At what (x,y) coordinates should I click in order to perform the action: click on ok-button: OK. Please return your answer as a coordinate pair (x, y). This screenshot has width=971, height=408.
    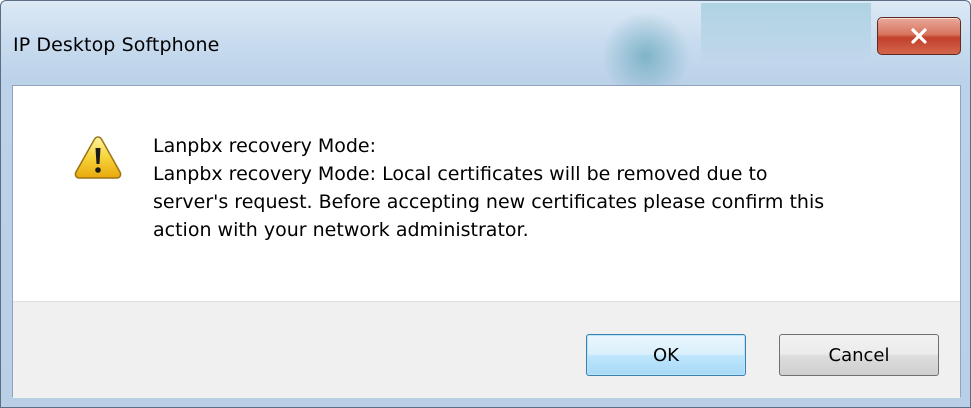
    Looking at the image, I should click on (666, 355).